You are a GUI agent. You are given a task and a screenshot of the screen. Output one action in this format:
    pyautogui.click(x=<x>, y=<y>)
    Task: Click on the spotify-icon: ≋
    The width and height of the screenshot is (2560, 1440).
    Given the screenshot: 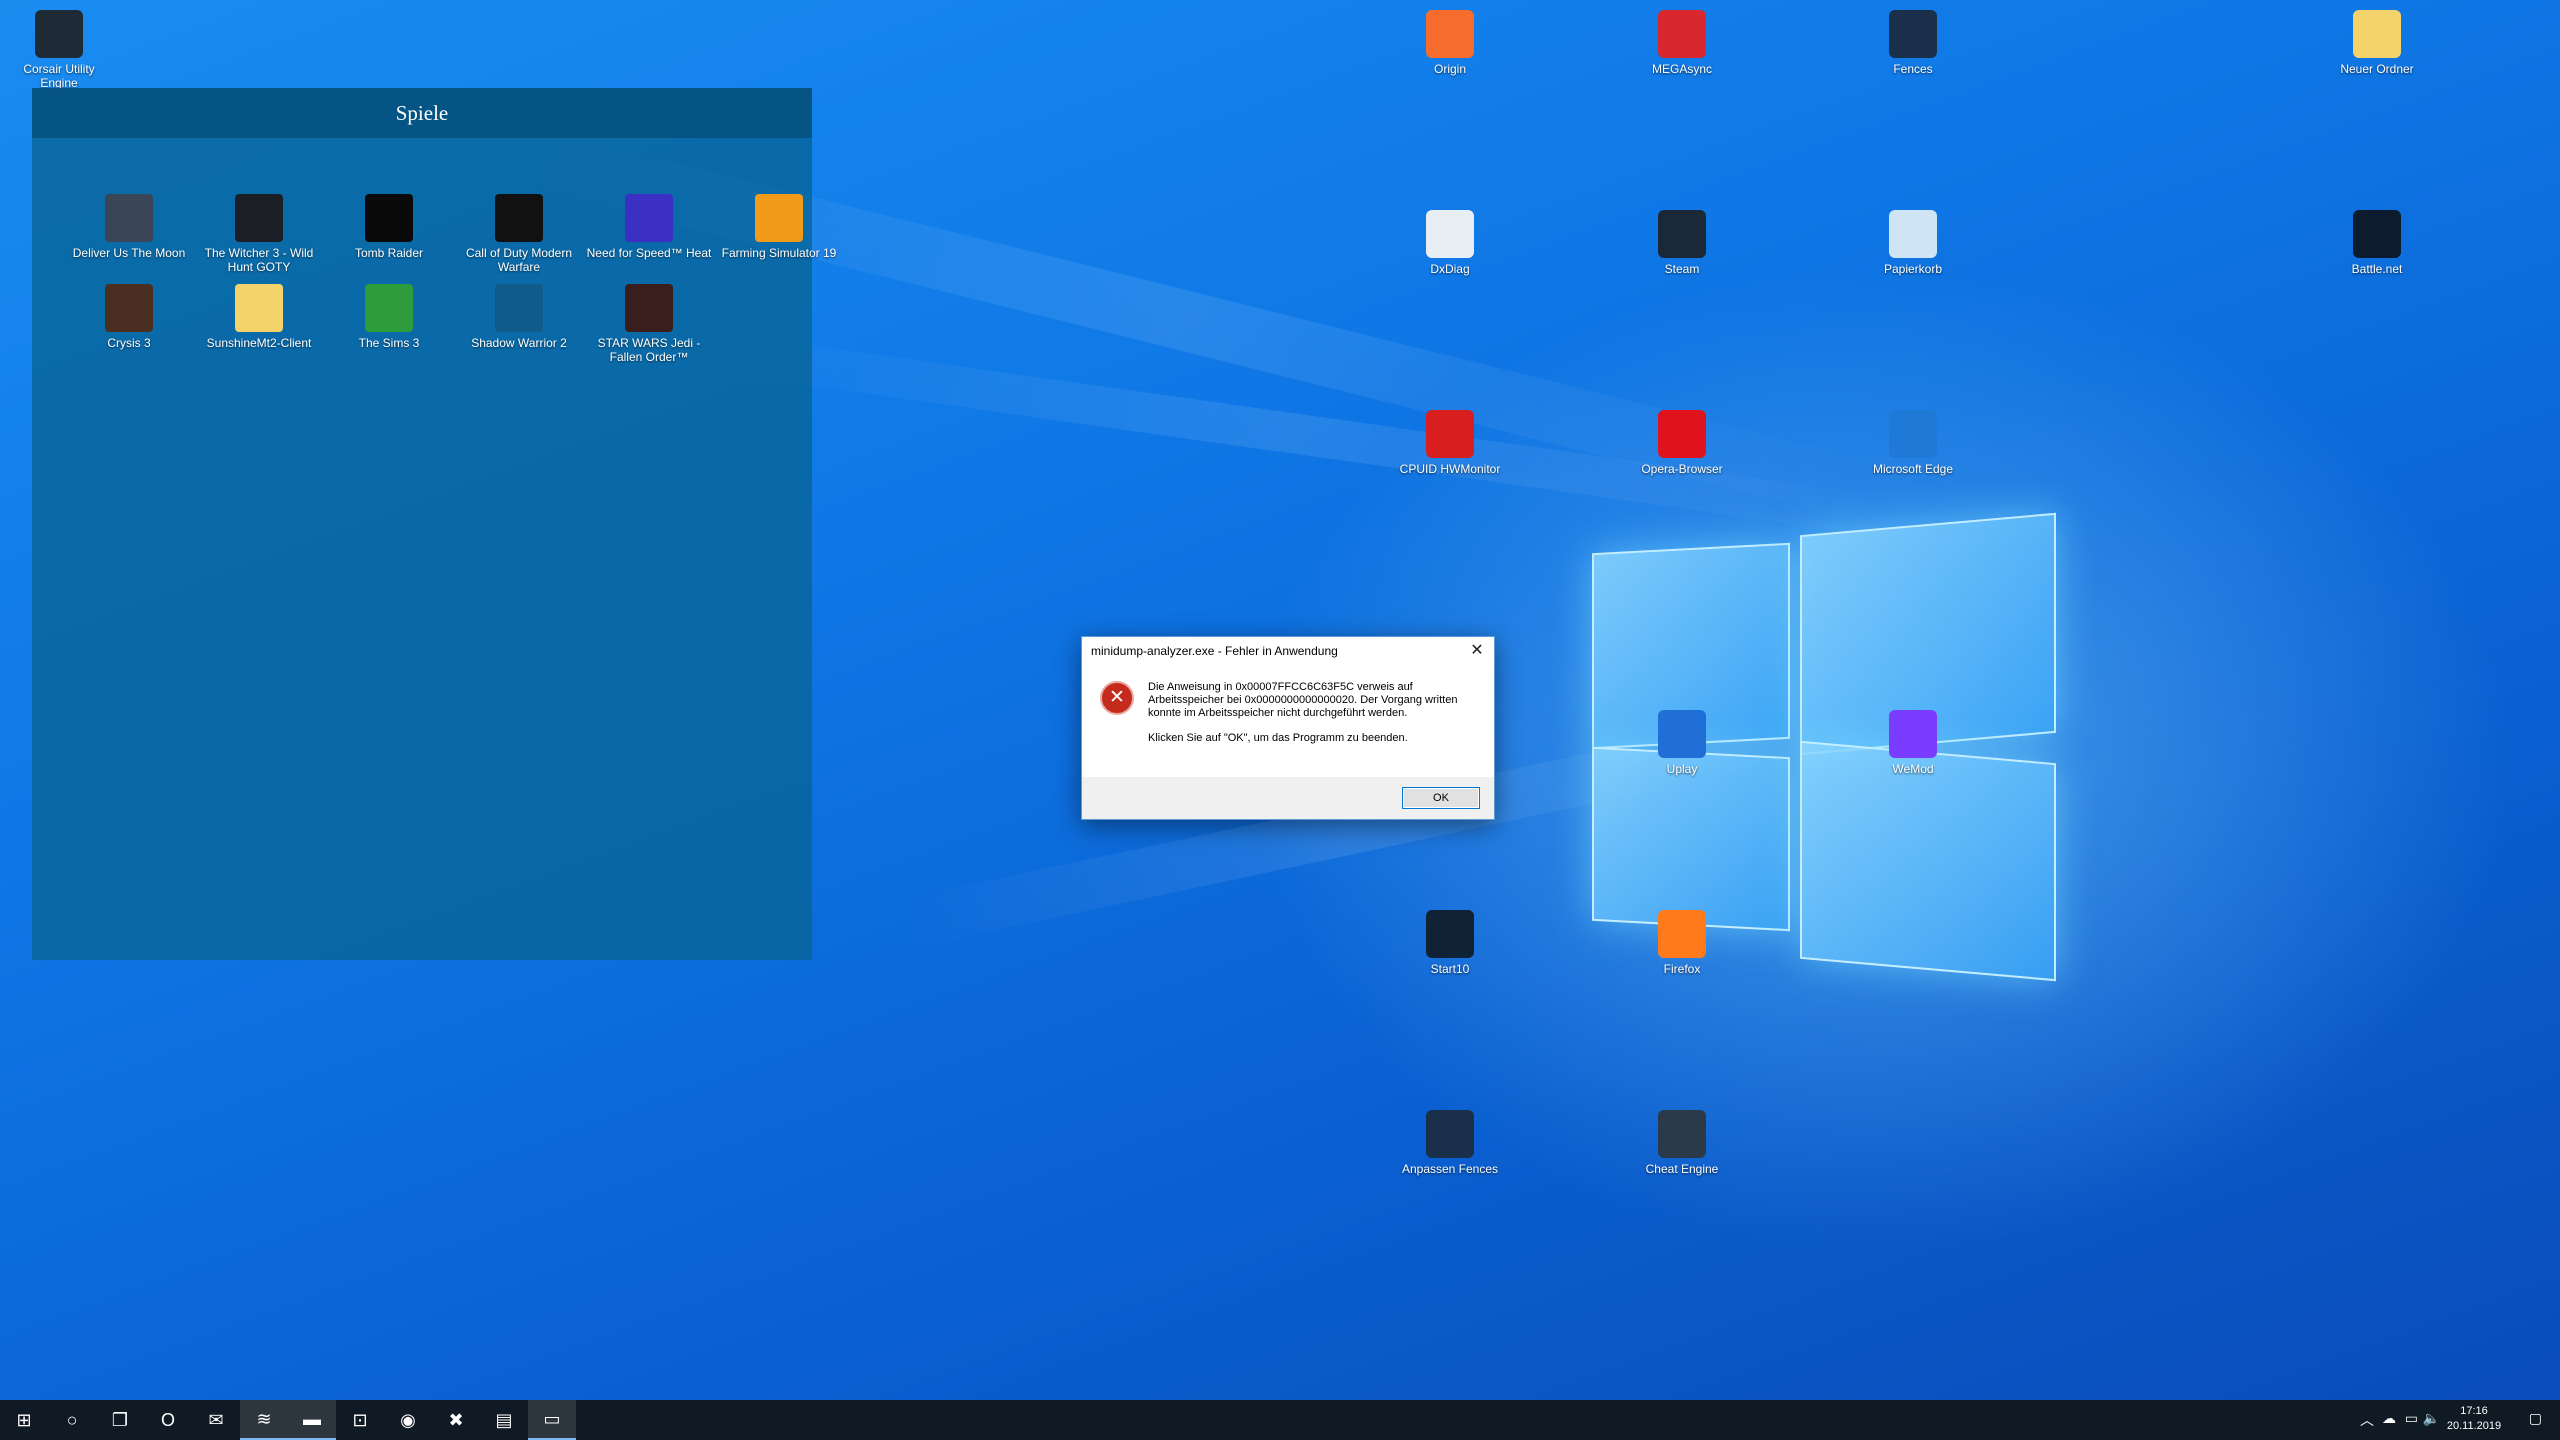 What is the action you would take?
    pyautogui.click(x=264, y=1418)
    